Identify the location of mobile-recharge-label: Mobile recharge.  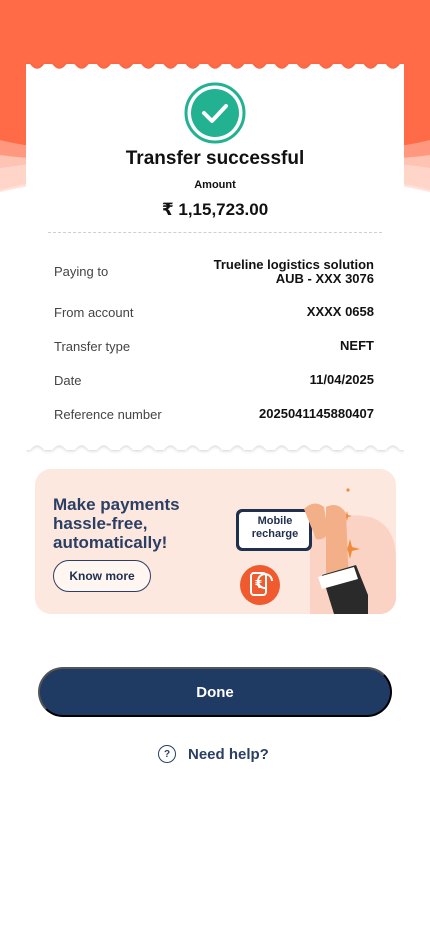
(275, 527).